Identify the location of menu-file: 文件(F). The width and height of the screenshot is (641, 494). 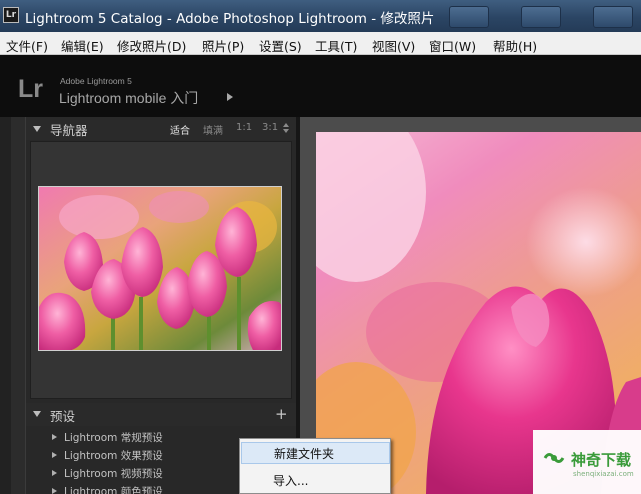
(27, 45).